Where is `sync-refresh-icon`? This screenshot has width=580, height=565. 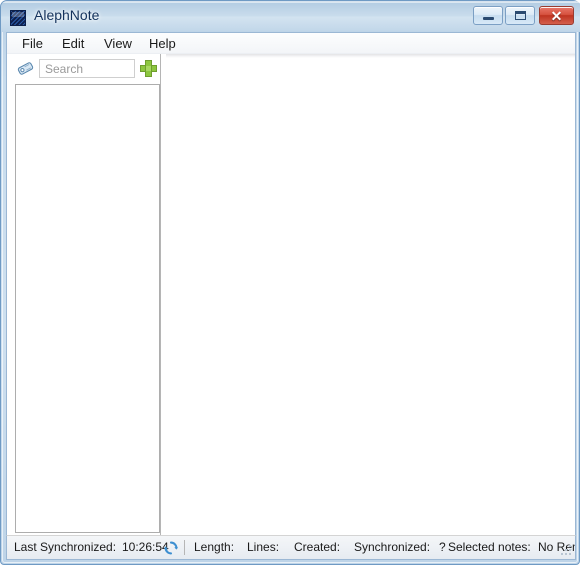 sync-refresh-icon is located at coordinates (171, 548).